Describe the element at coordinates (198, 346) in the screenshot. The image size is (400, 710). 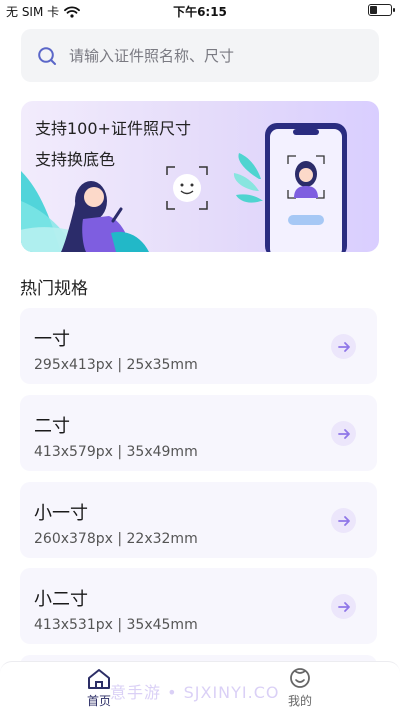
I see `spec-card: 一寸 295x413px | 25x35mm` at that location.